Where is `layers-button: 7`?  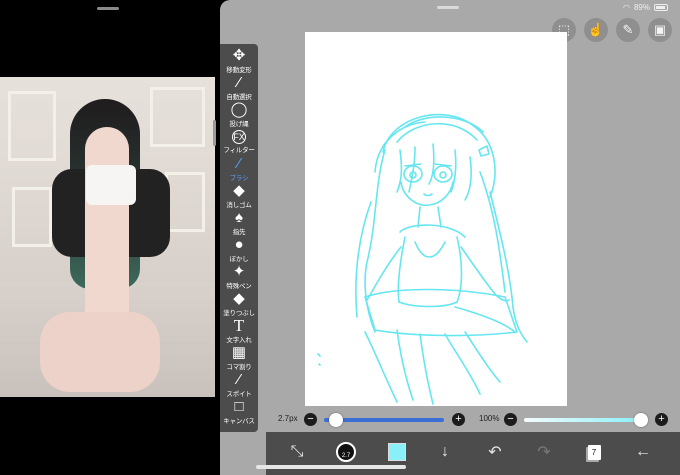
layers-button: 7 is located at coordinates (594, 452).